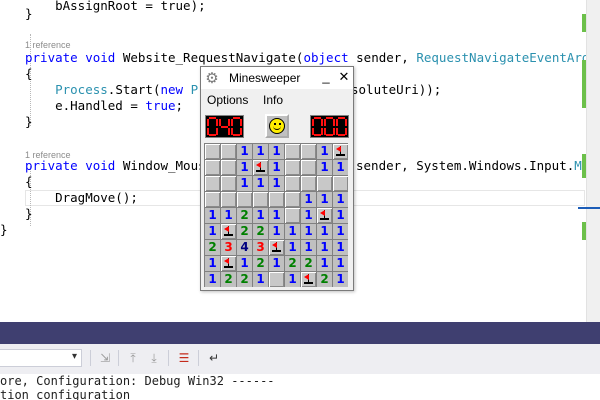 Image resolution: width=600 pixels, height=400 pixels. I want to click on word-wrap-icon: ↵, so click(214, 358).